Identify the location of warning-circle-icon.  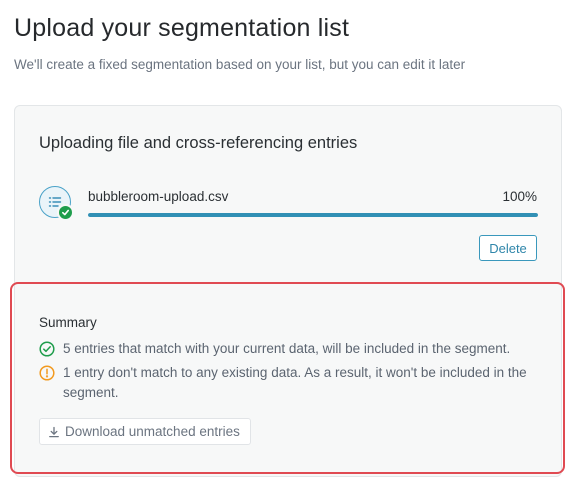
(47, 373).